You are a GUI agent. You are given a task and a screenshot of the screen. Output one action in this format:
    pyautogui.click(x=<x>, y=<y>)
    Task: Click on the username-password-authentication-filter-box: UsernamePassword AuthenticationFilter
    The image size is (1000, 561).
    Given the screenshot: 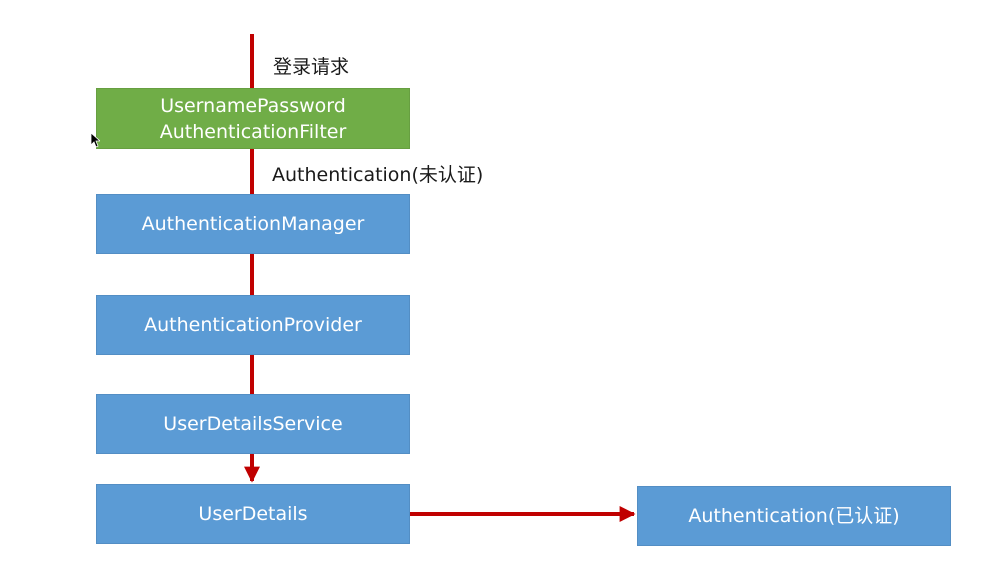 What is the action you would take?
    pyautogui.click(x=253, y=118)
    